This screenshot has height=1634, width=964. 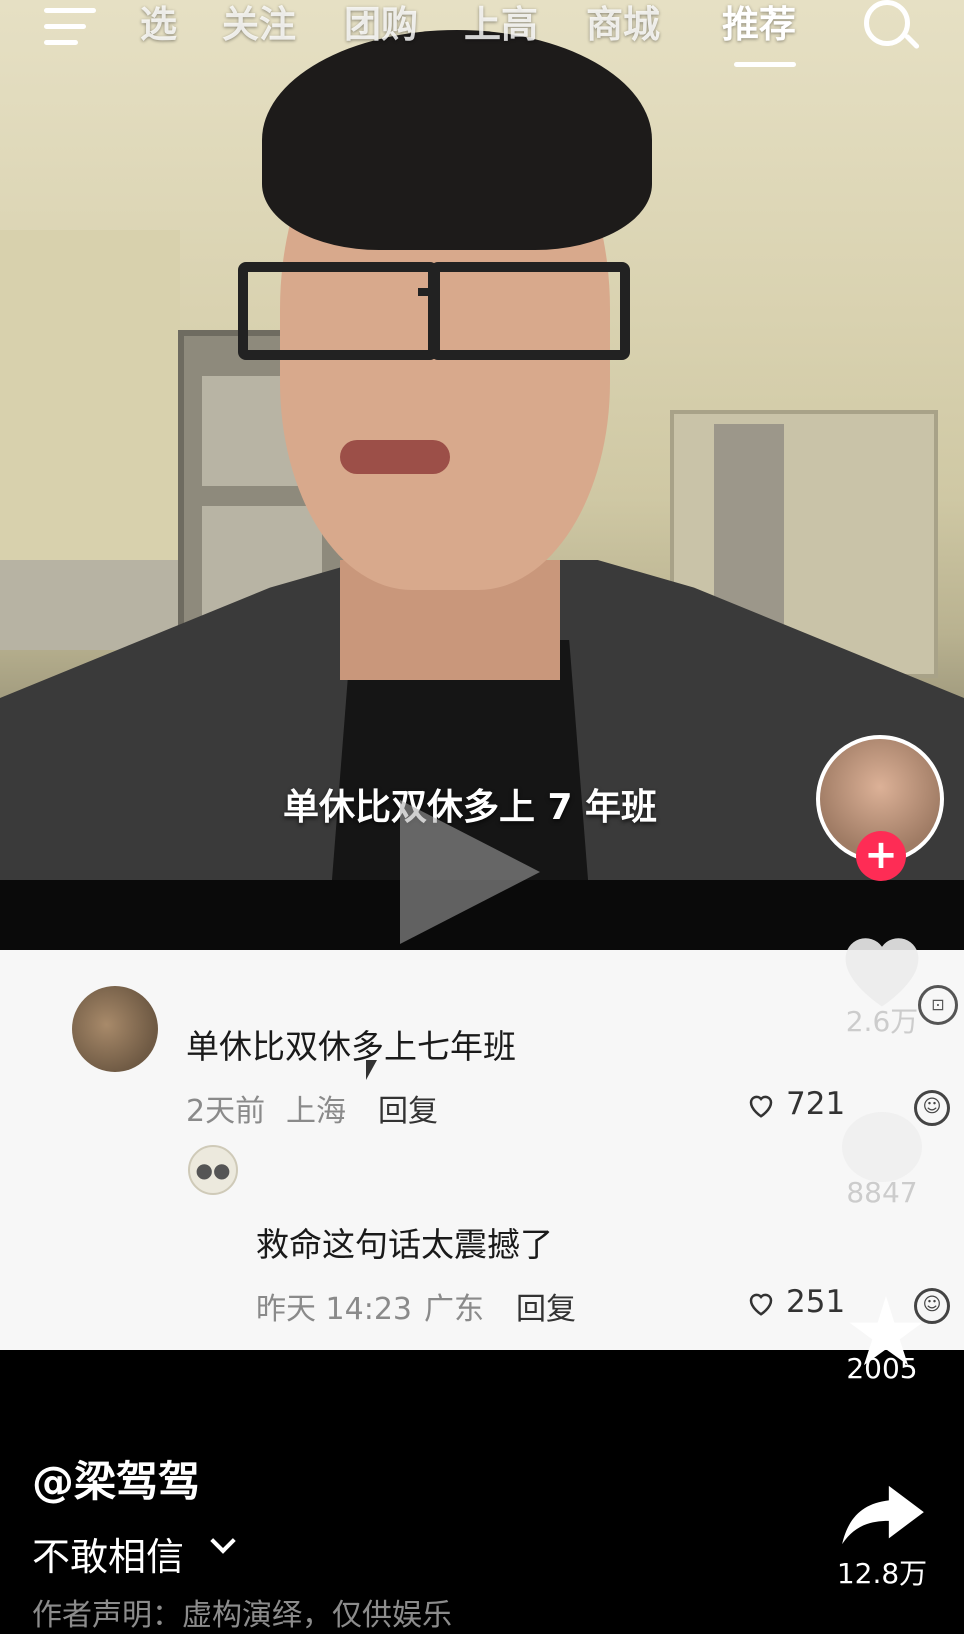 What do you see at coordinates (316, 1111) in the screenshot?
I see `comment-location: 上海` at bounding box center [316, 1111].